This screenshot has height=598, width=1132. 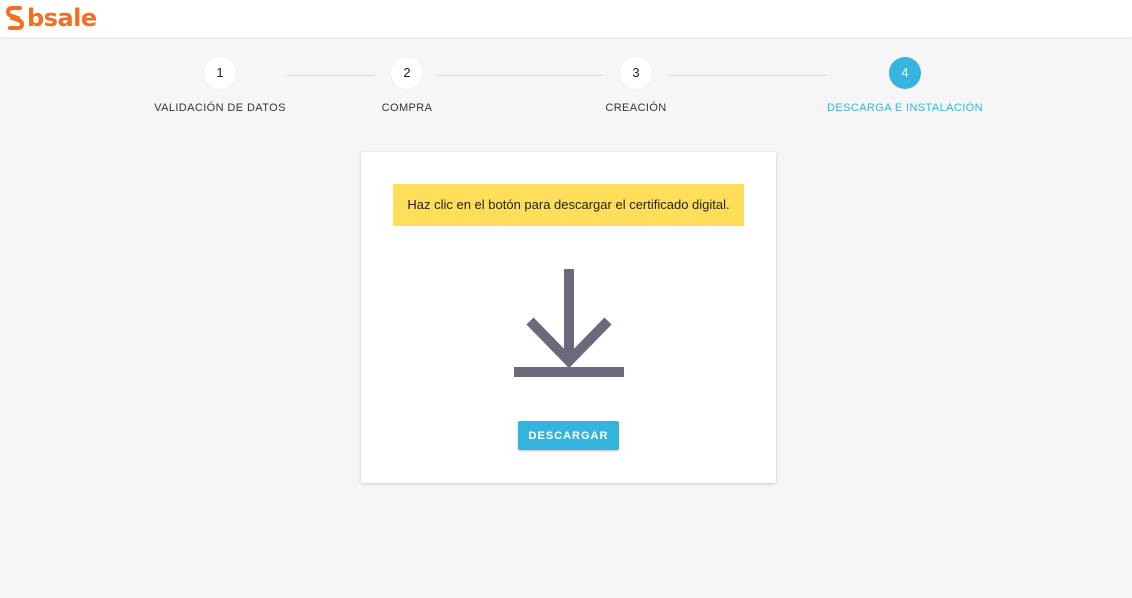 I want to click on step-4-circle: 4, so click(x=905, y=73).